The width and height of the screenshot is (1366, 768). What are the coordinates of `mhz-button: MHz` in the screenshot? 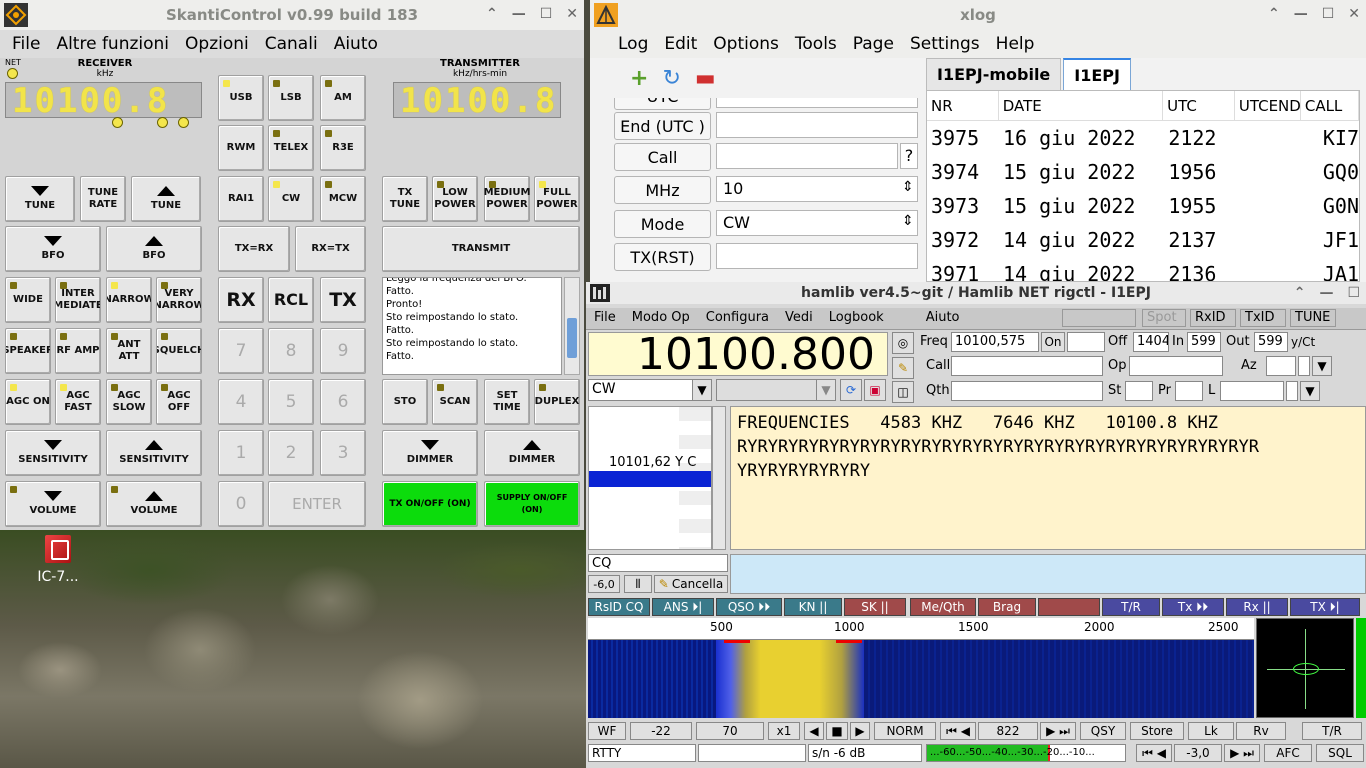 It's located at (662, 190).